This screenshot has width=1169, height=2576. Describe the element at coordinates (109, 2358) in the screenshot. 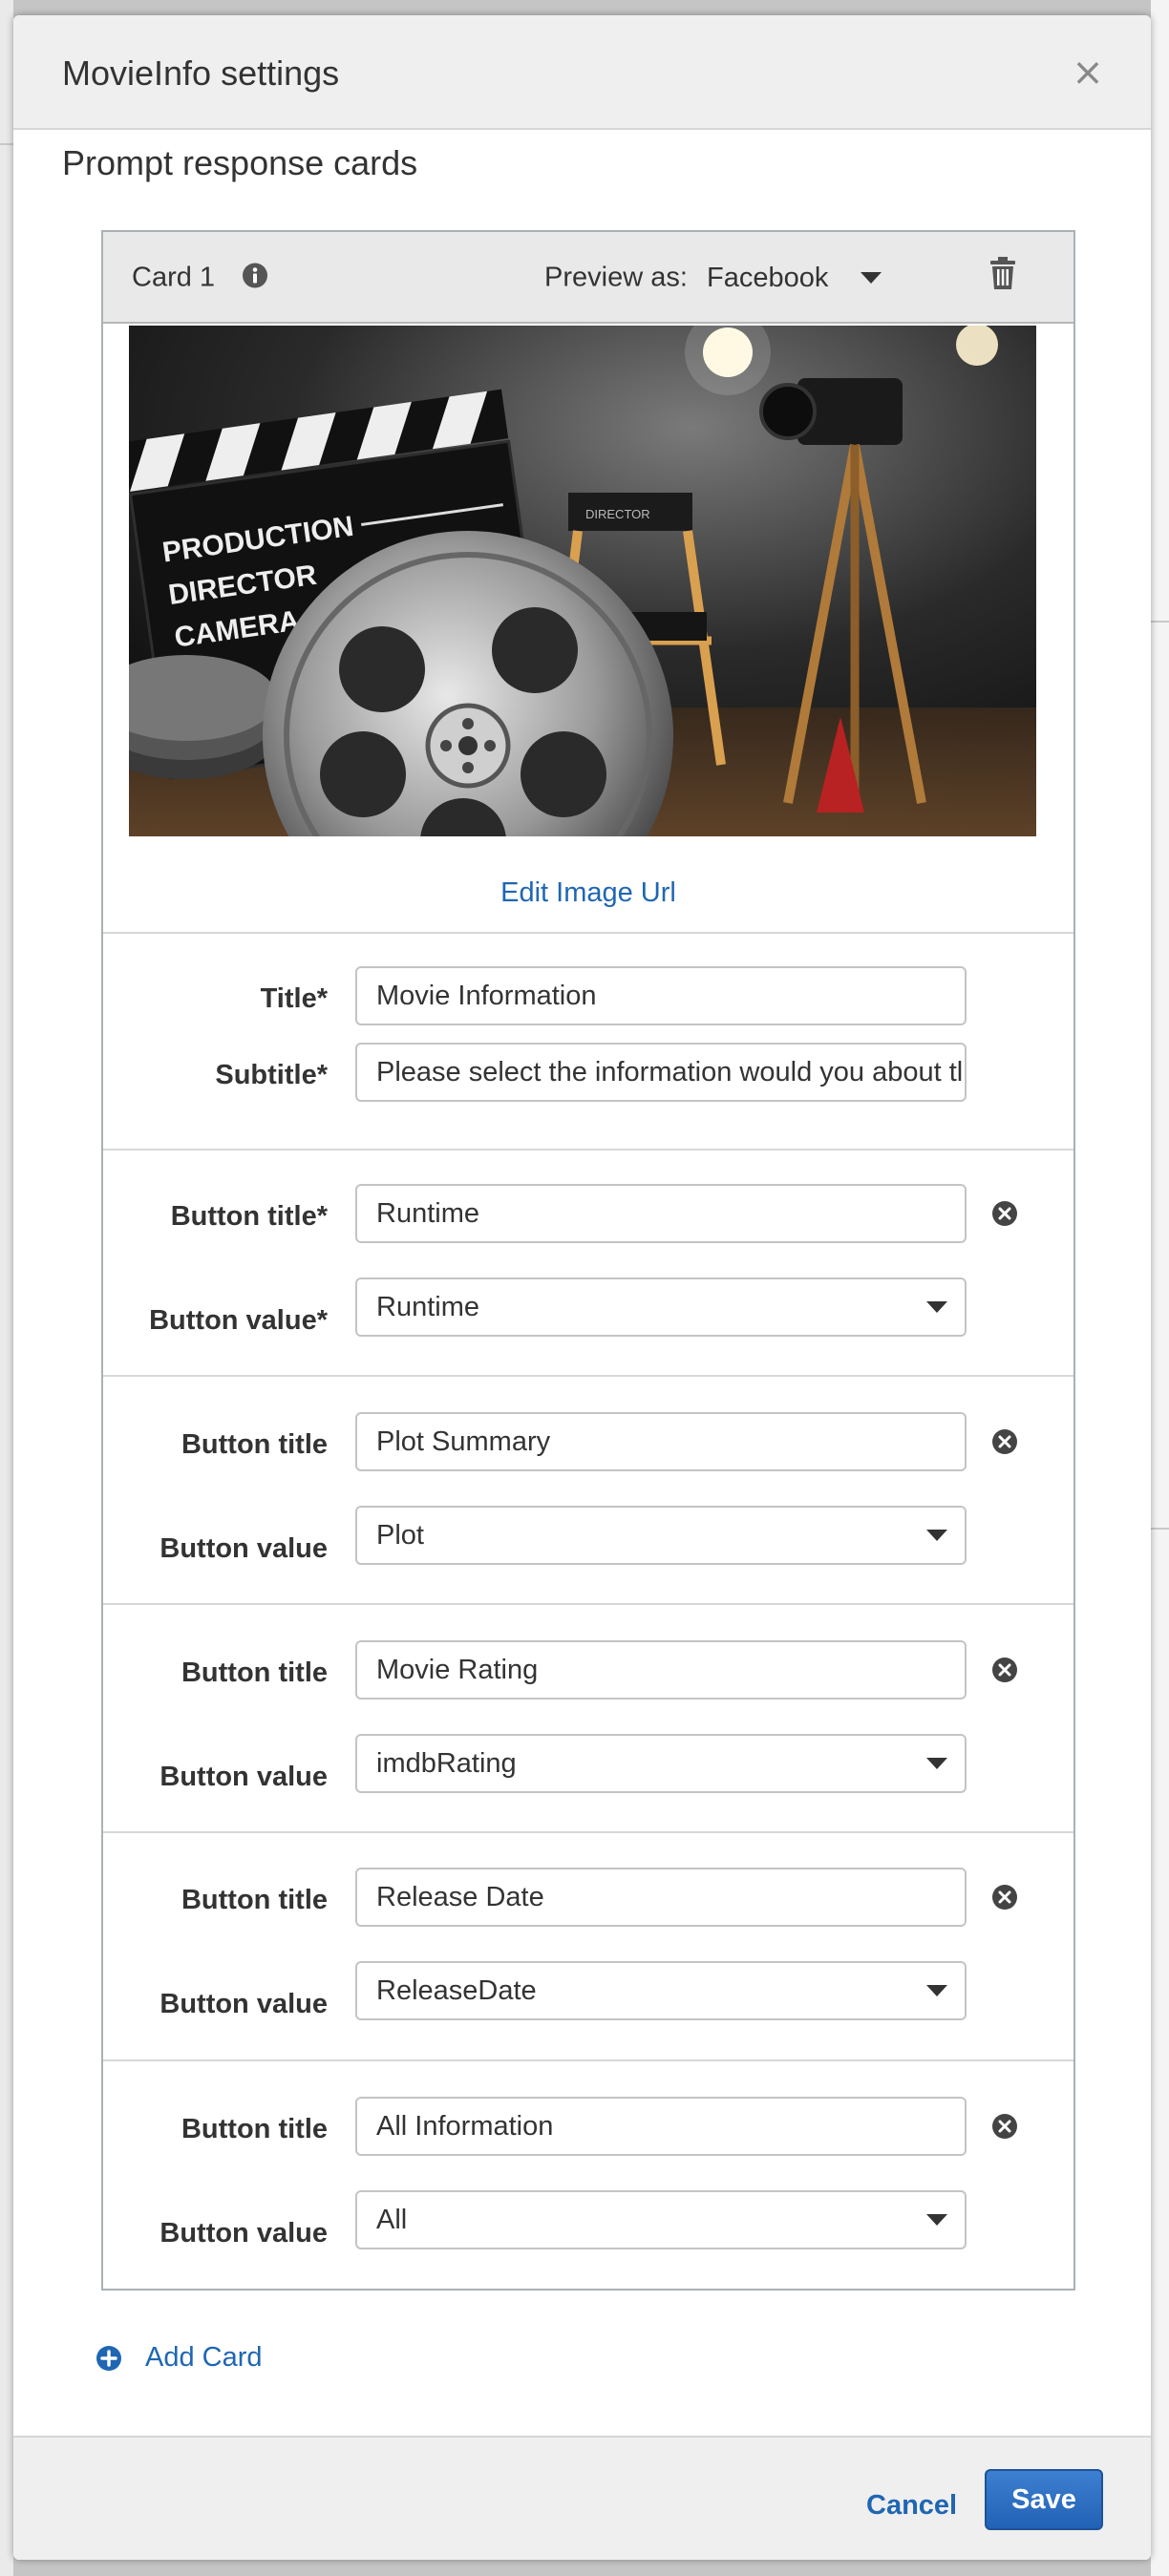

I see `plus-circle-icon` at that location.